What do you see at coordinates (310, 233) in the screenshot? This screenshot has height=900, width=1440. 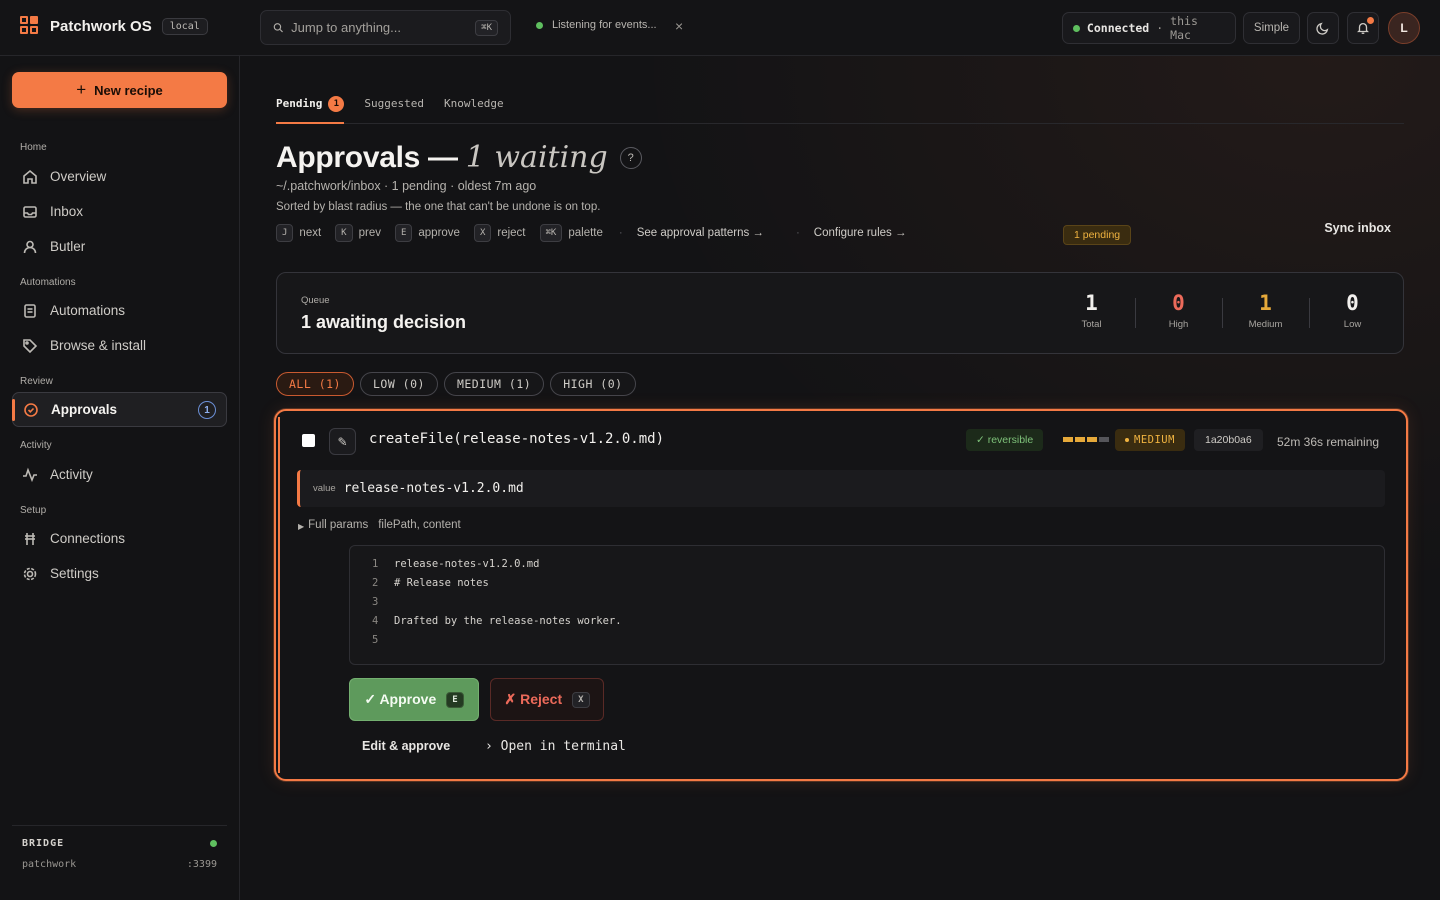 I see `shortcut-label: next` at bounding box center [310, 233].